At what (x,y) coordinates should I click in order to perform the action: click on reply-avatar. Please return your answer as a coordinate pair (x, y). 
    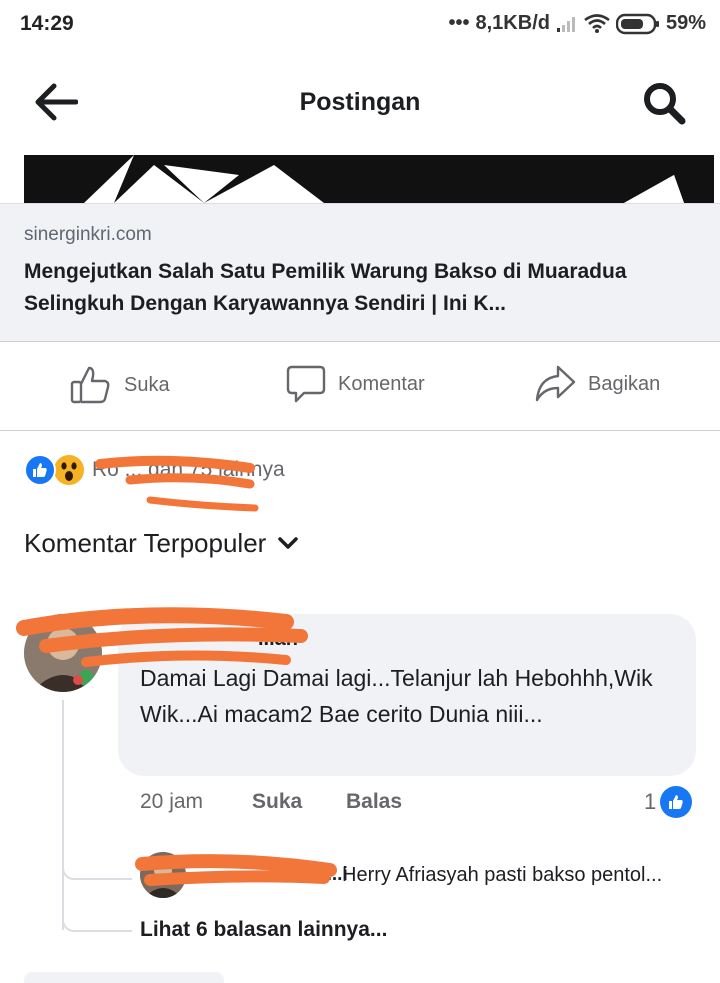
    Looking at the image, I should click on (163, 875).